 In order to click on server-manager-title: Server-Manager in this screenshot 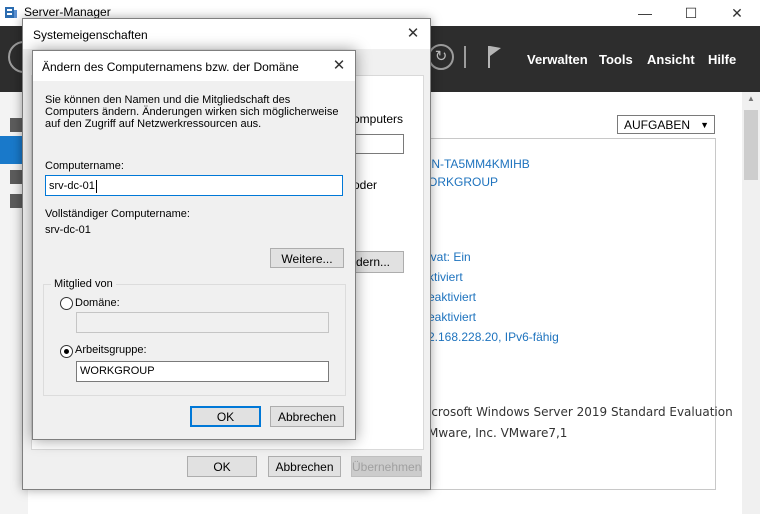, I will do `click(67, 12)`.